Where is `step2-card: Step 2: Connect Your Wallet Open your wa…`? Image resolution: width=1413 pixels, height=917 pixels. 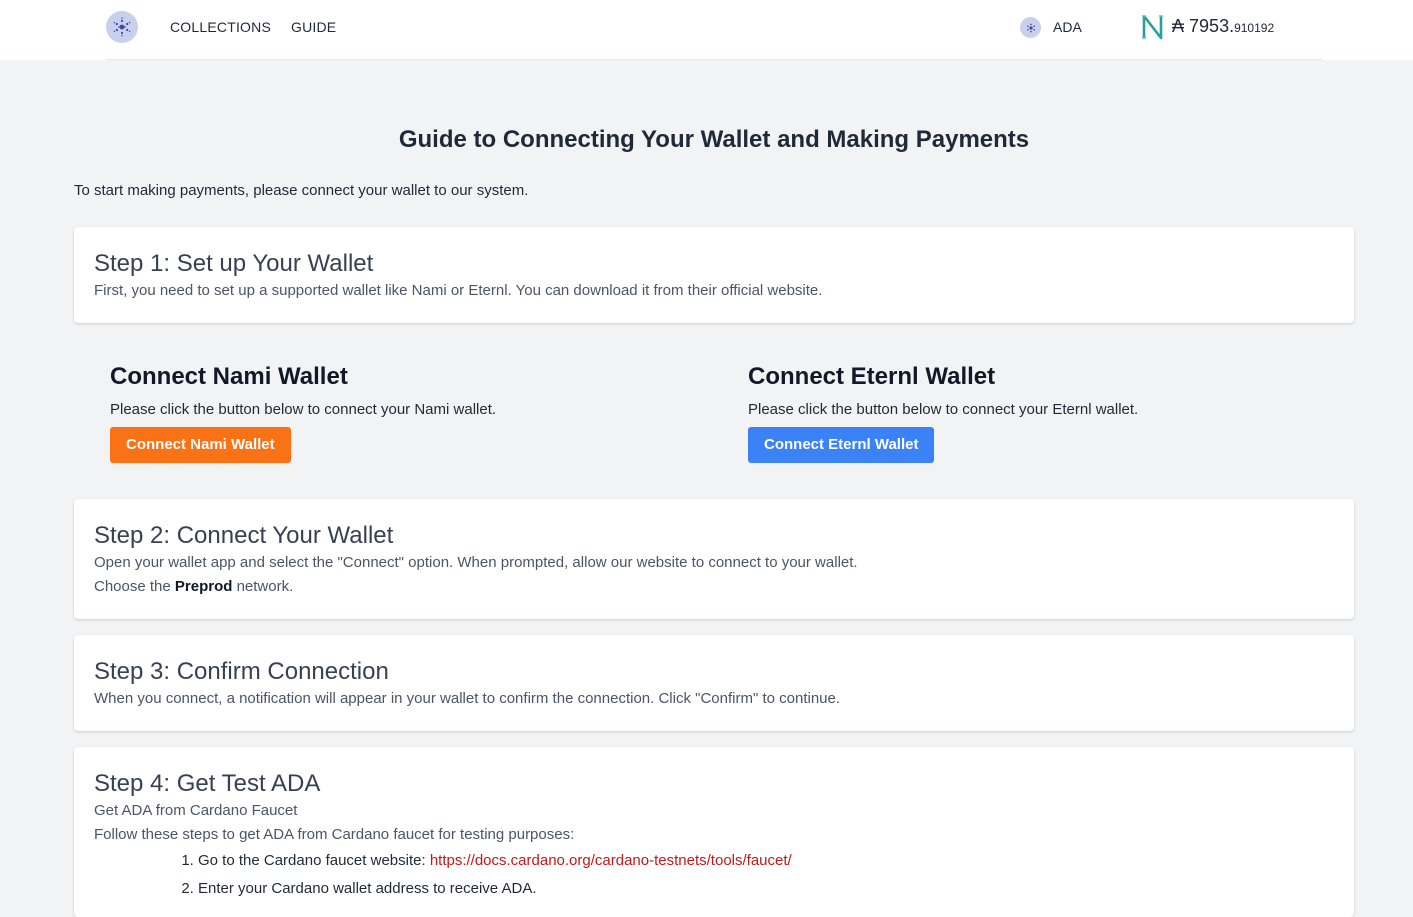 step2-card: Step 2: Connect Your Wallet Open your wa… is located at coordinates (714, 559).